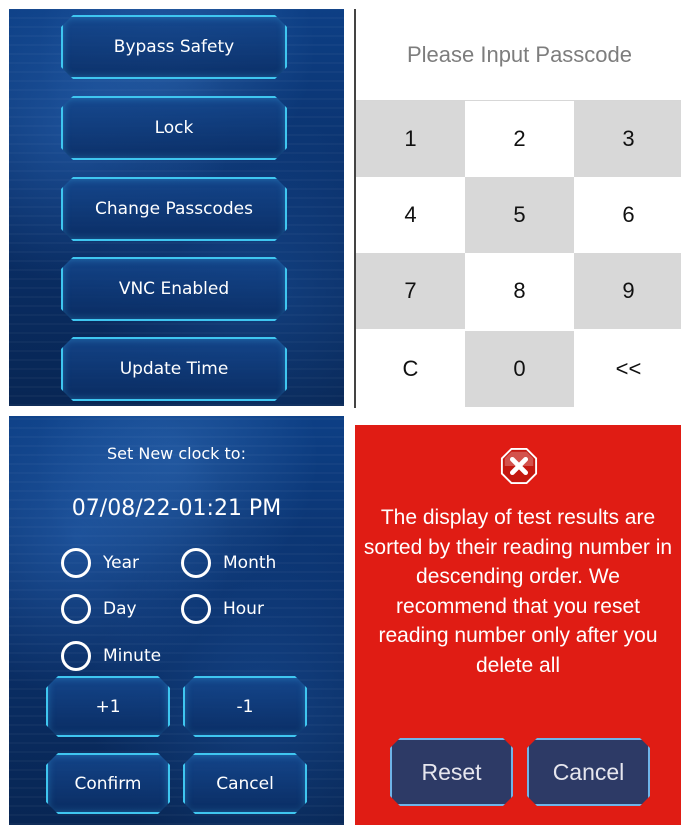  Describe the element at coordinates (588, 772) in the screenshot. I see `error-cancel-button: Cancel` at that location.